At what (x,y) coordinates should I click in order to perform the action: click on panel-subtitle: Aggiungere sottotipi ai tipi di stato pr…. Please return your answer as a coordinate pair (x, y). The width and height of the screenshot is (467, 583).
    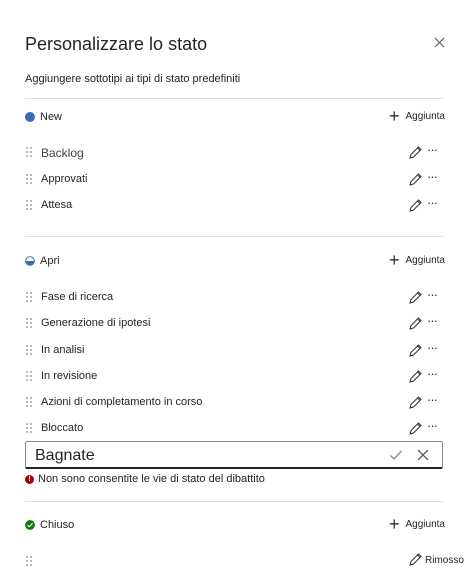
    Looking at the image, I should click on (133, 79).